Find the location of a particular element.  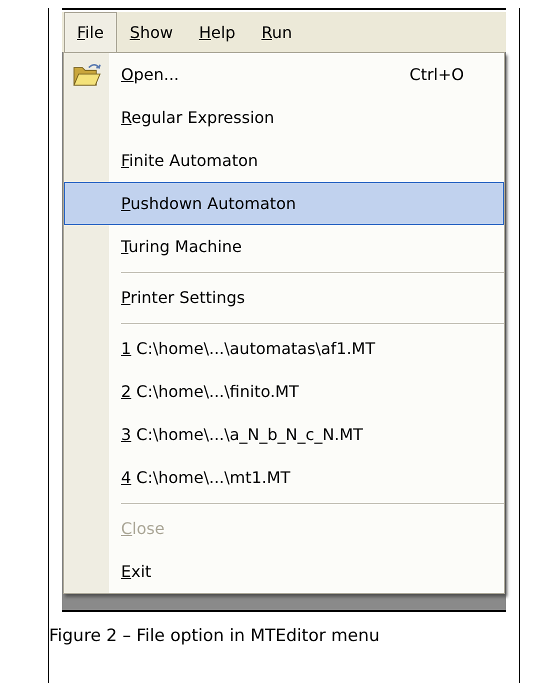

menu-item: Printer Settings is located at coordinates (306, 297).